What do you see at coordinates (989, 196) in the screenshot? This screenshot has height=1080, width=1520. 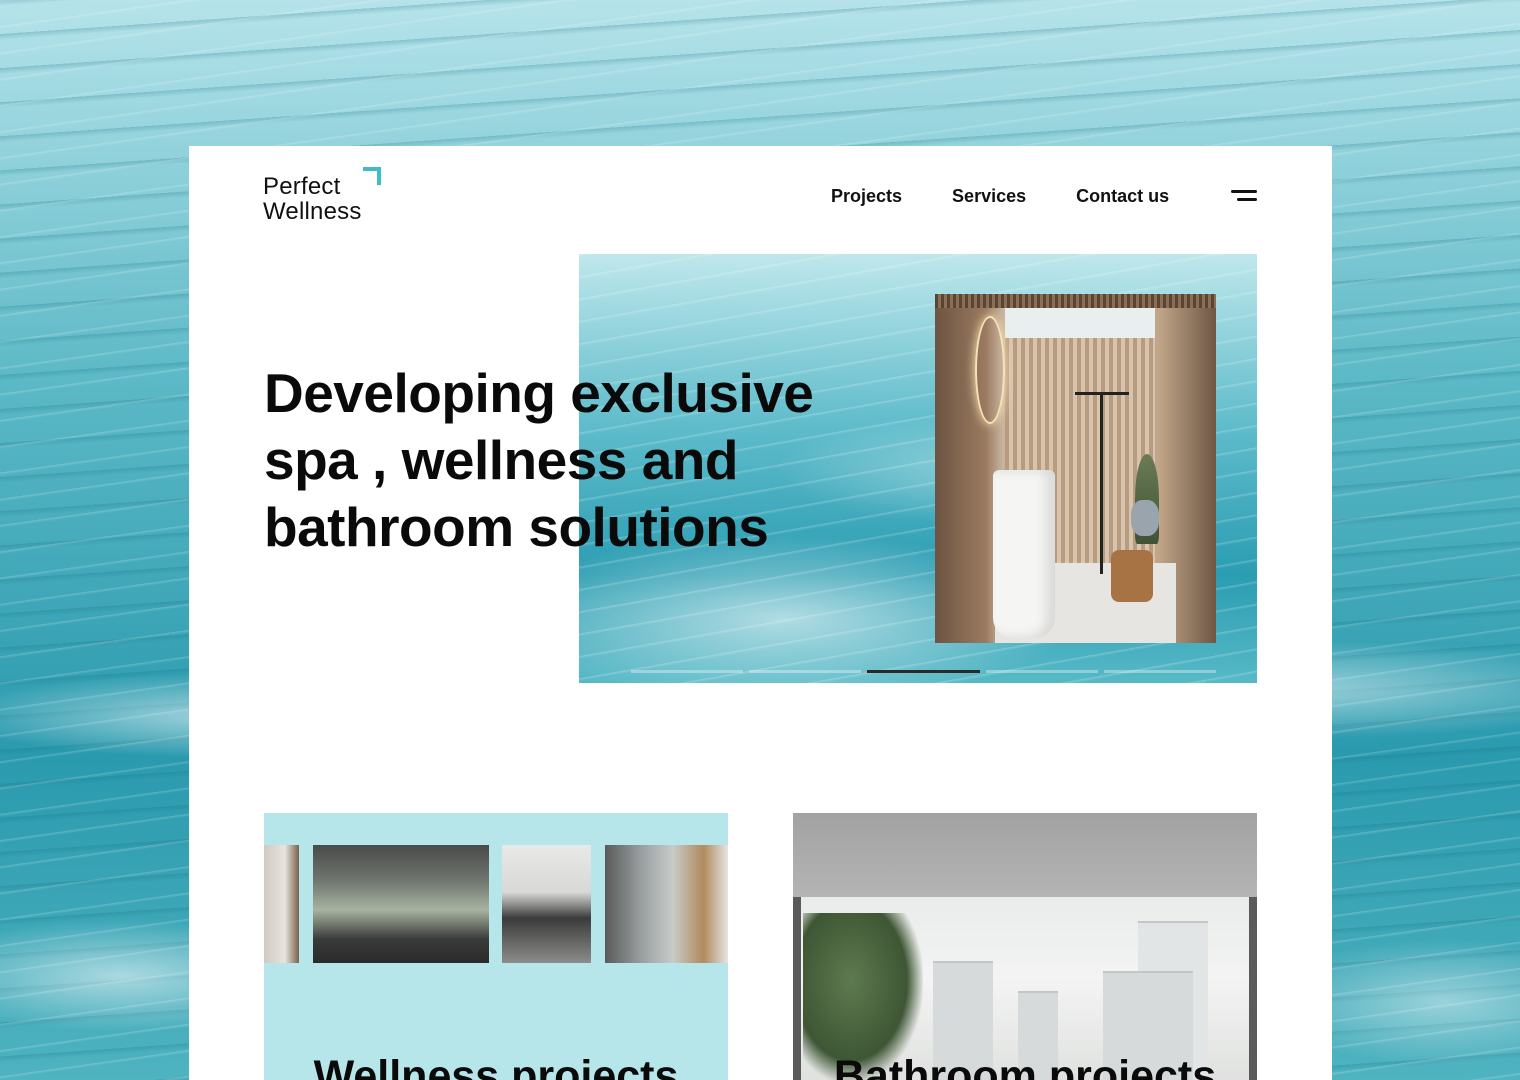 I see `nav-link-services: Services` at bounding box center [989, 196].